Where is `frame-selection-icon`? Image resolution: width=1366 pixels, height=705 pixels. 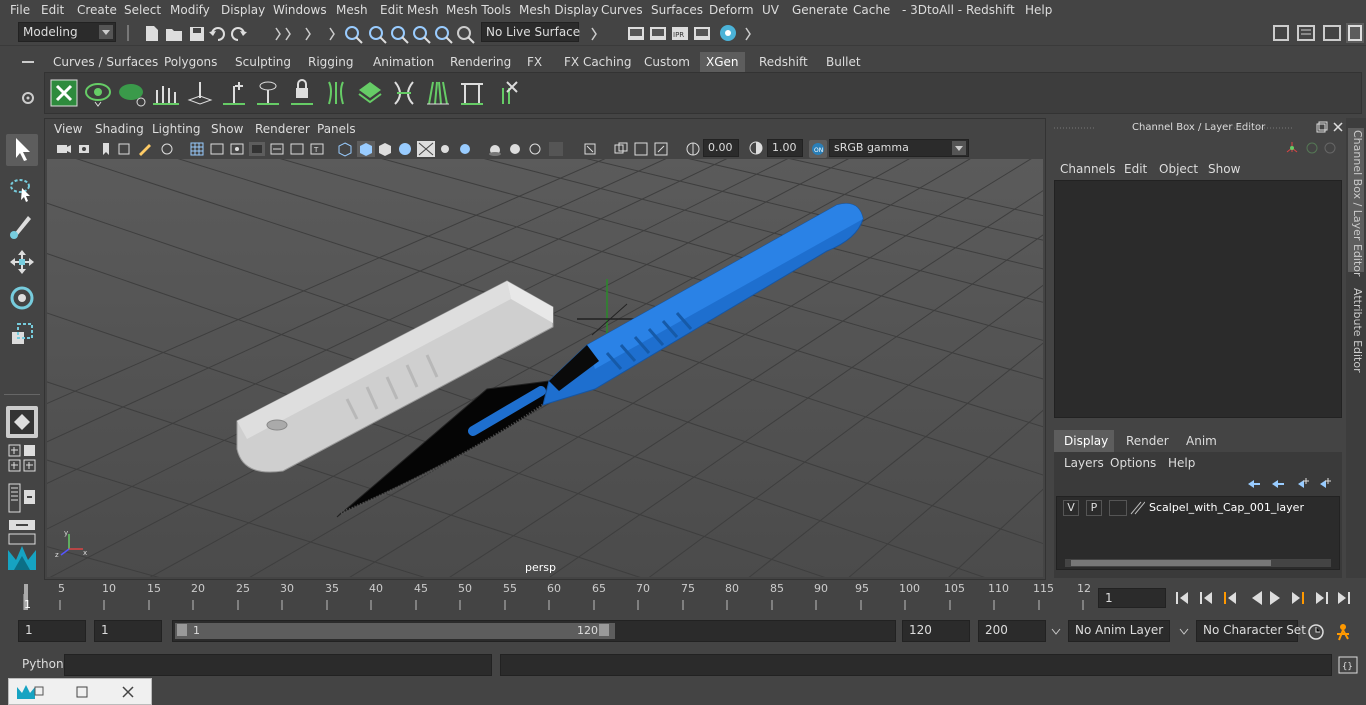 frame-selection-icon is located at coordinates (661, 149).